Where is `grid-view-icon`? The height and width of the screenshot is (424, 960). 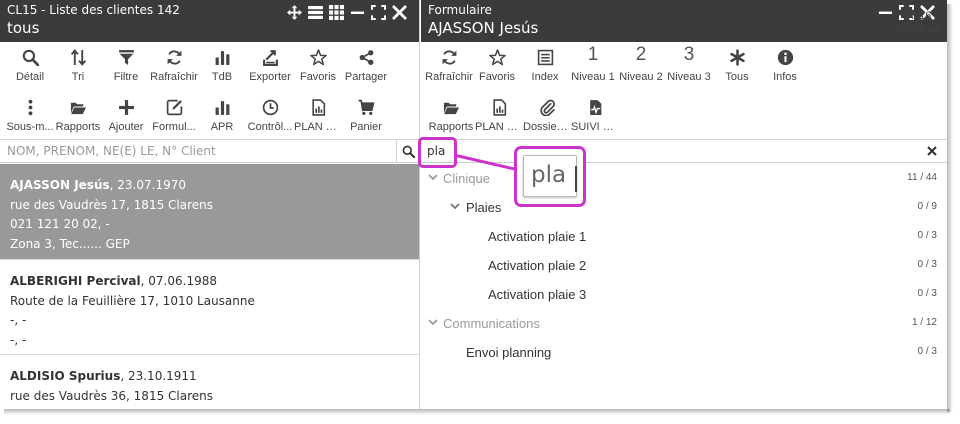
grid-view-icon is located at coordinates (336, 12).